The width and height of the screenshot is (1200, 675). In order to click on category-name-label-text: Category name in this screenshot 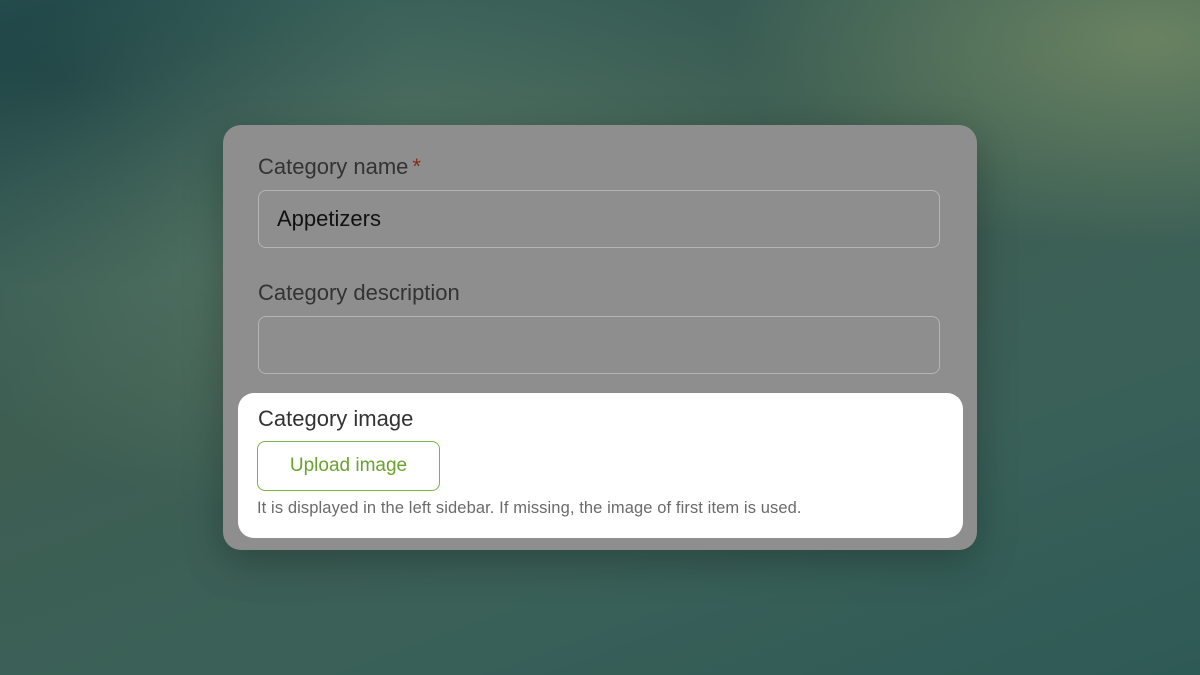, I will do `click(333, 166)`.